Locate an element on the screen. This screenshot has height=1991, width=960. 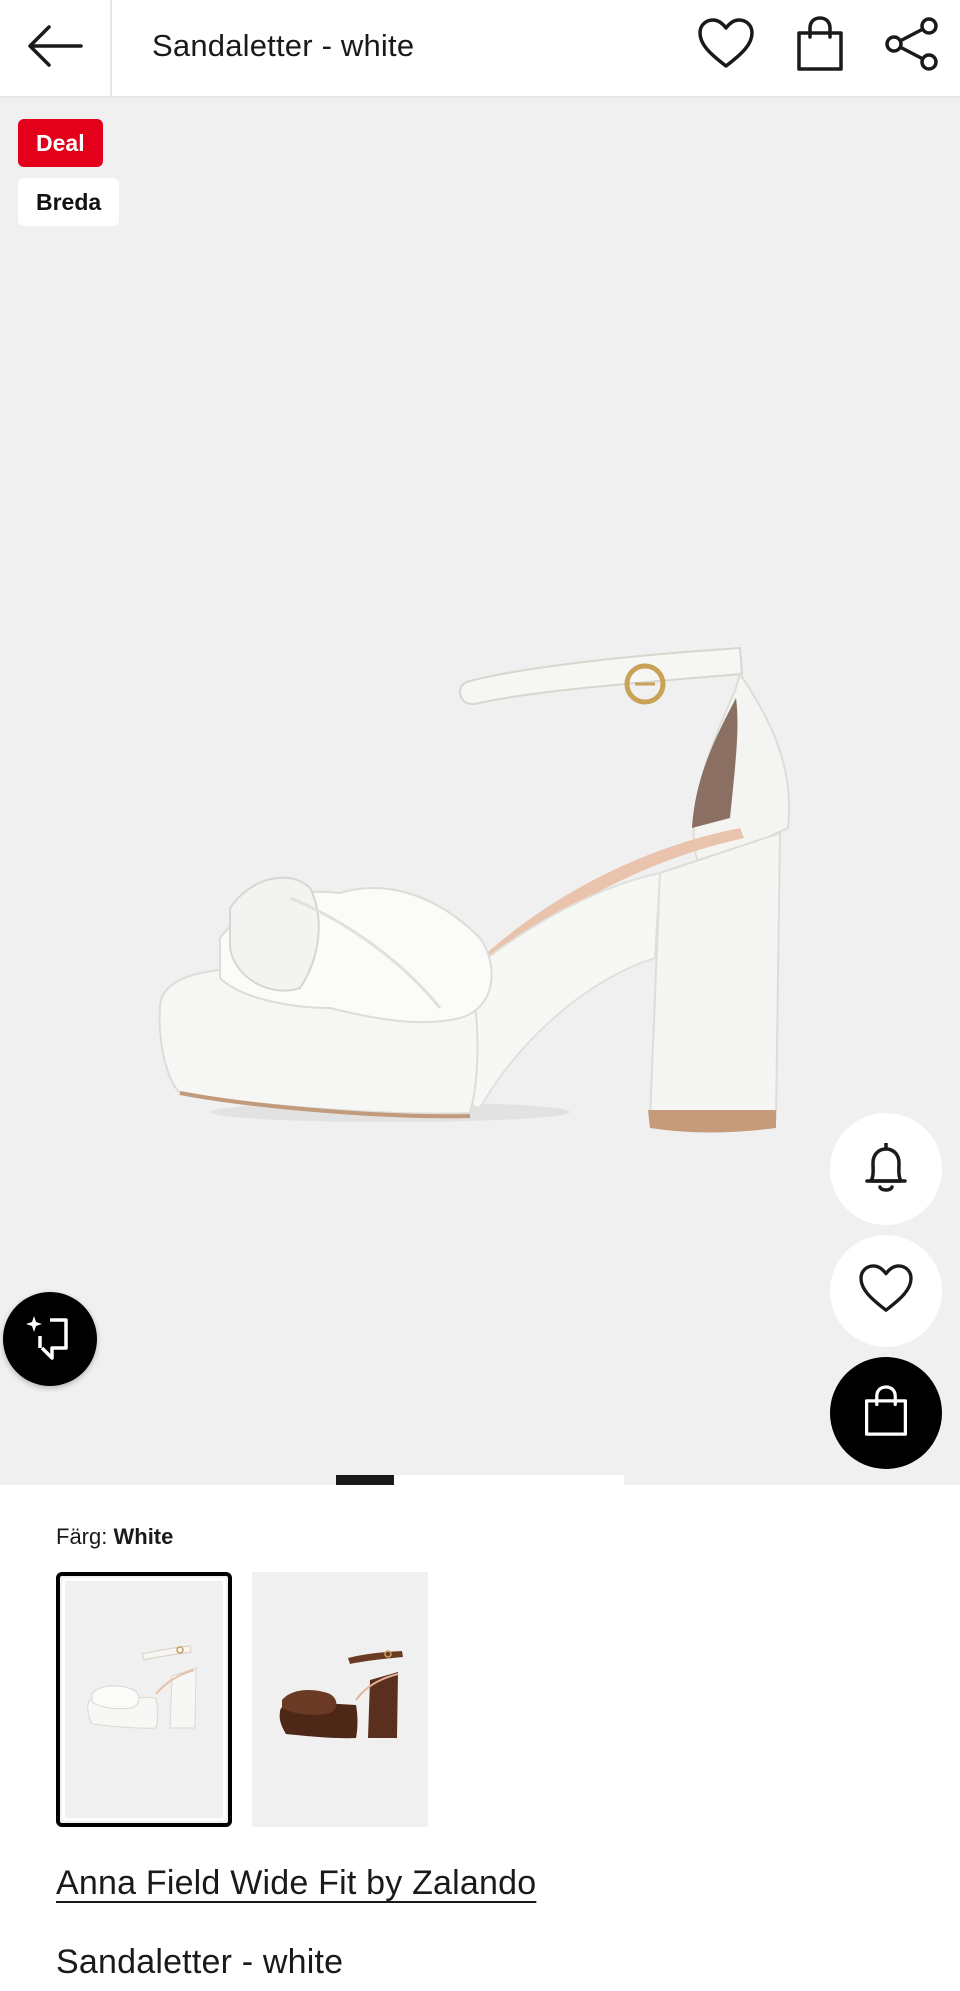
cart-button is located at coordinates (820, 46).